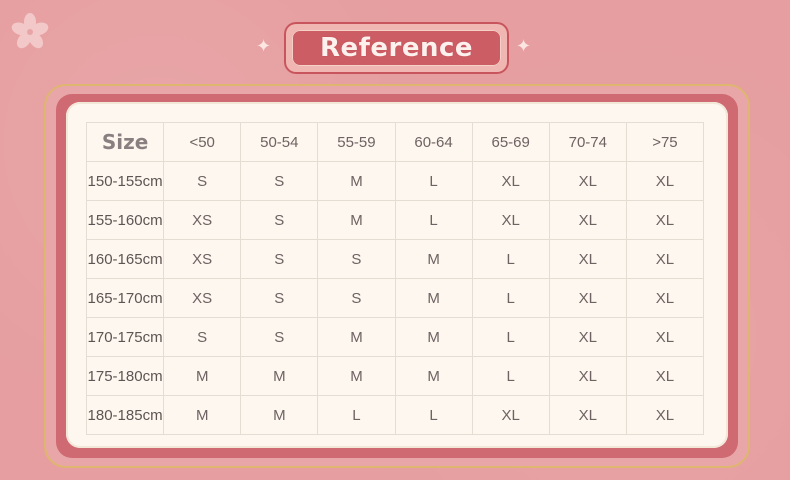  Describe the element at coordinates (125, 259) in the screenshot. I see `height-row-header: 160-165cm` at that location.